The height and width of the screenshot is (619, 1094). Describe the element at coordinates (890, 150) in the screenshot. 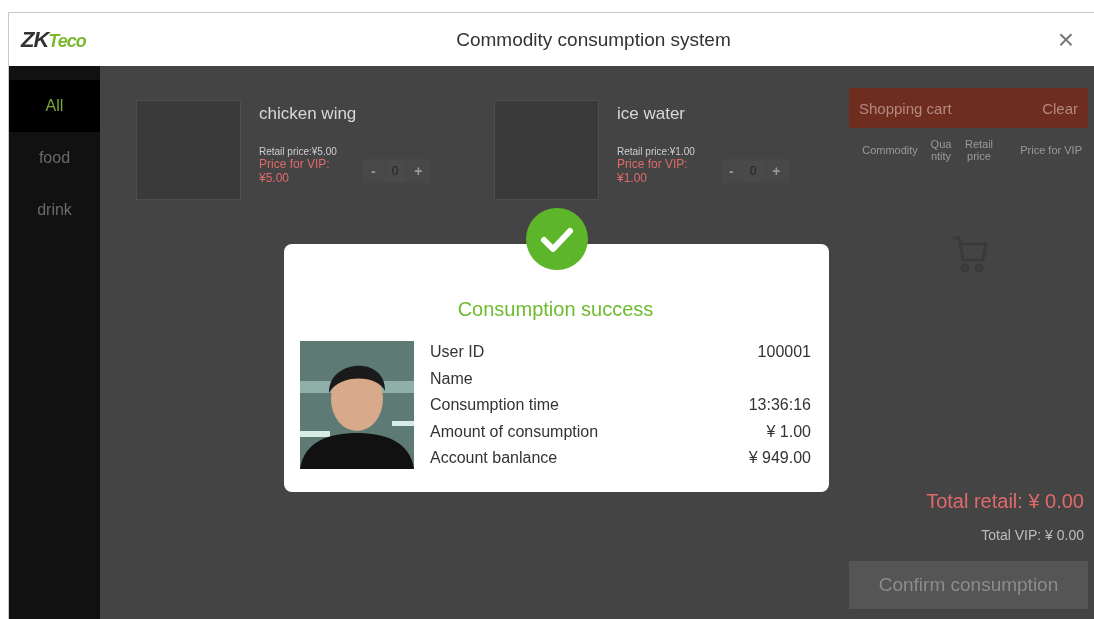

I see `column-header: Commodity` at that location.